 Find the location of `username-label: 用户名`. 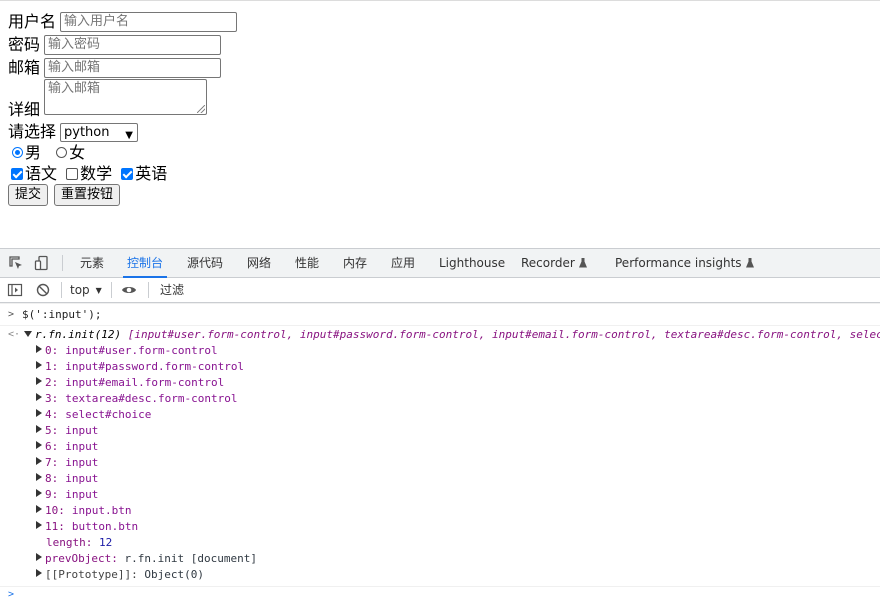

username-label: 用户名 is located at coordinates (32, 21).